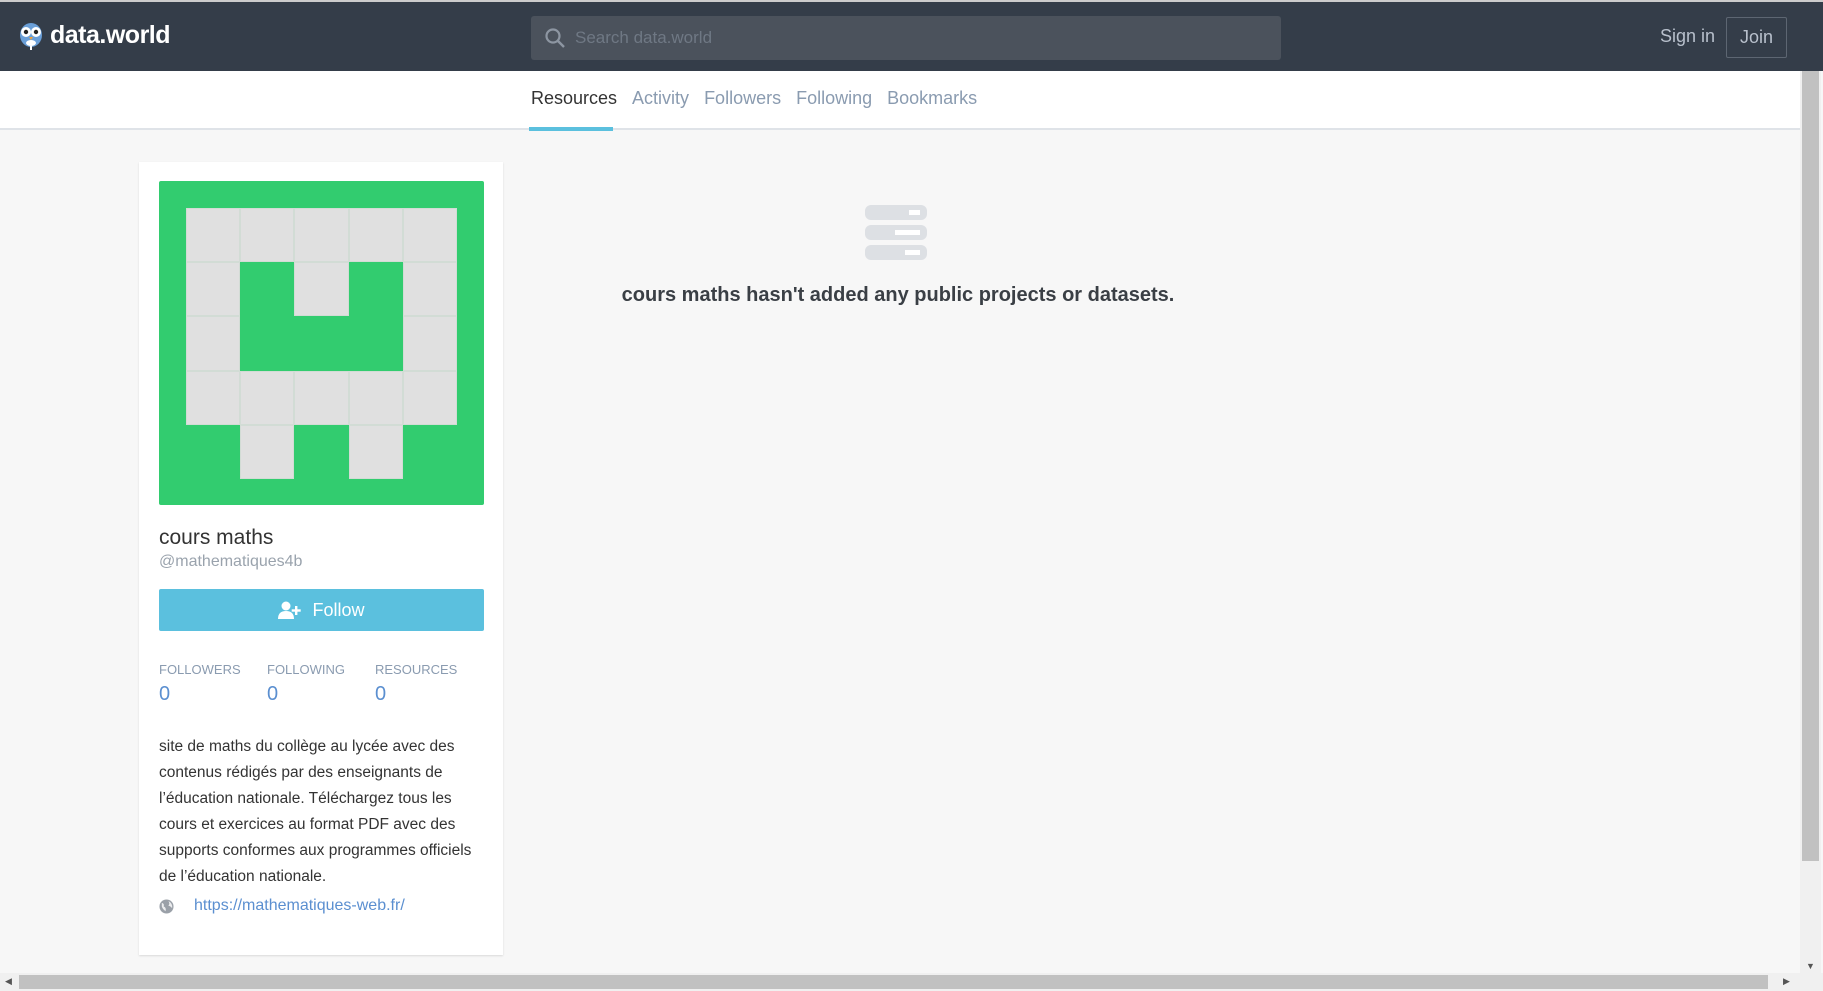 The height and width of the screenshot is (991, 1823). What do you see at coordinates (31, 36) in the screenshot?
I see `owl-logo-icon` at bounding box center [31, 36].